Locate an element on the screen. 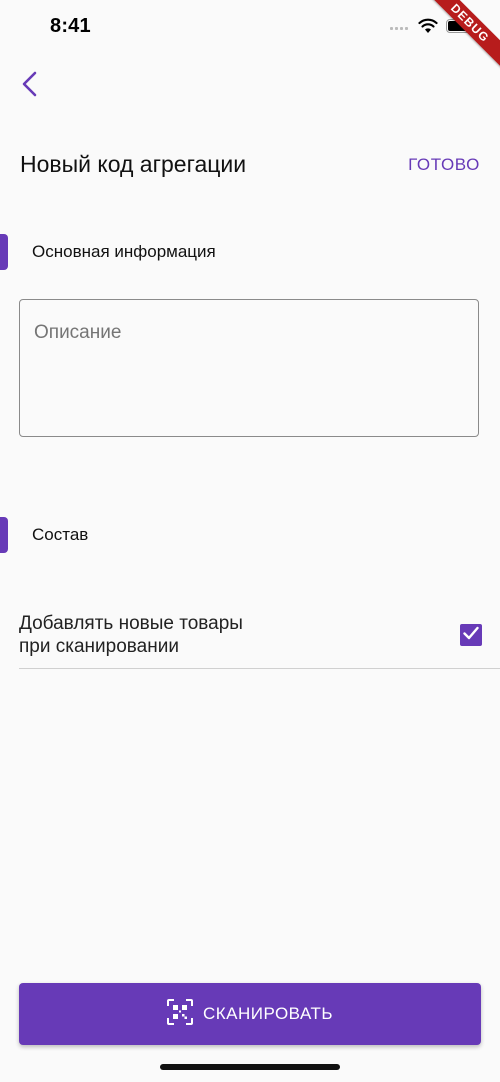 The height and width of the screenshot is (1082, 500). scan-button: СКАНИРОВАТЬ is located at coordinates (250, 1014).